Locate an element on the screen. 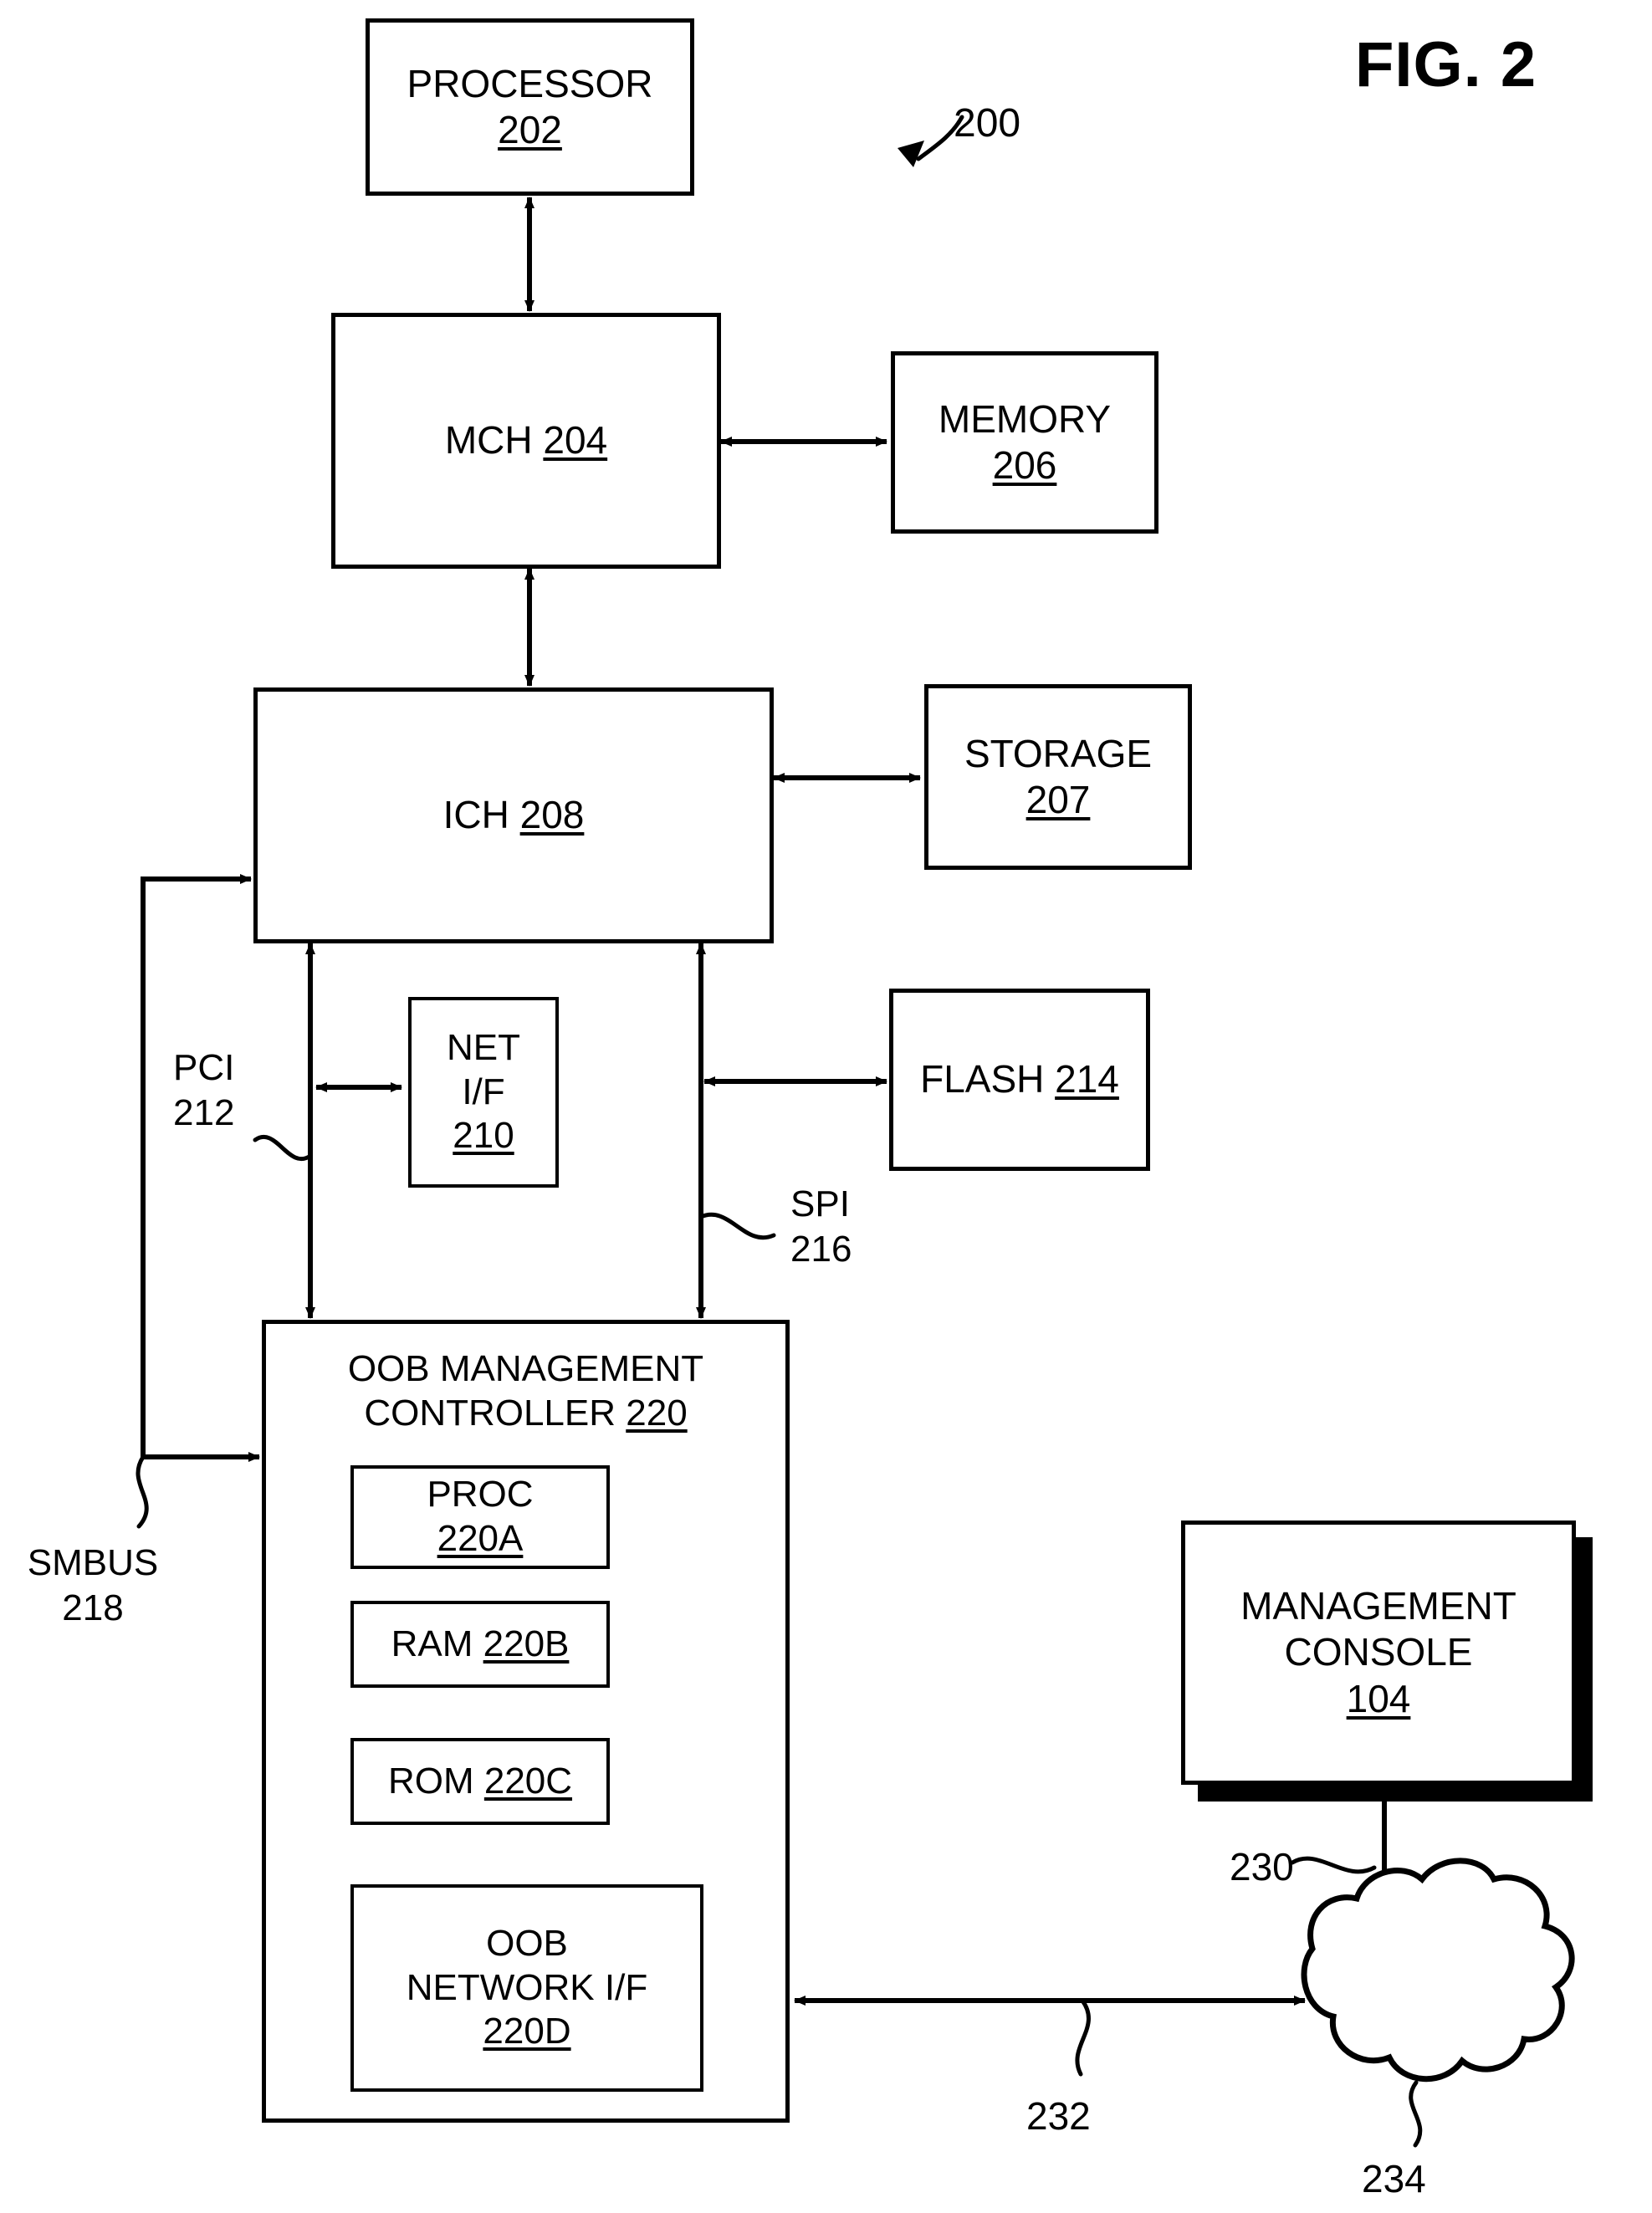  bus-label-pci-ref: 212 is located at coordinates (204, 1112).